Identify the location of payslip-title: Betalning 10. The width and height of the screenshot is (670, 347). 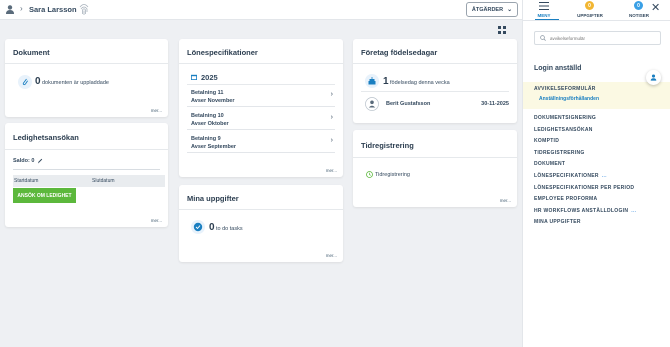
(207, 116).